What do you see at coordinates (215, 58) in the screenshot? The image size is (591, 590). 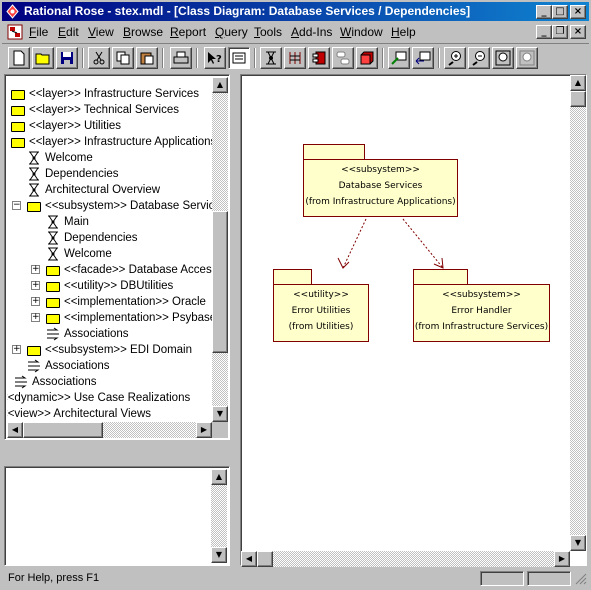 I see `context-help-button: ?` at bounding box center [215, 58].